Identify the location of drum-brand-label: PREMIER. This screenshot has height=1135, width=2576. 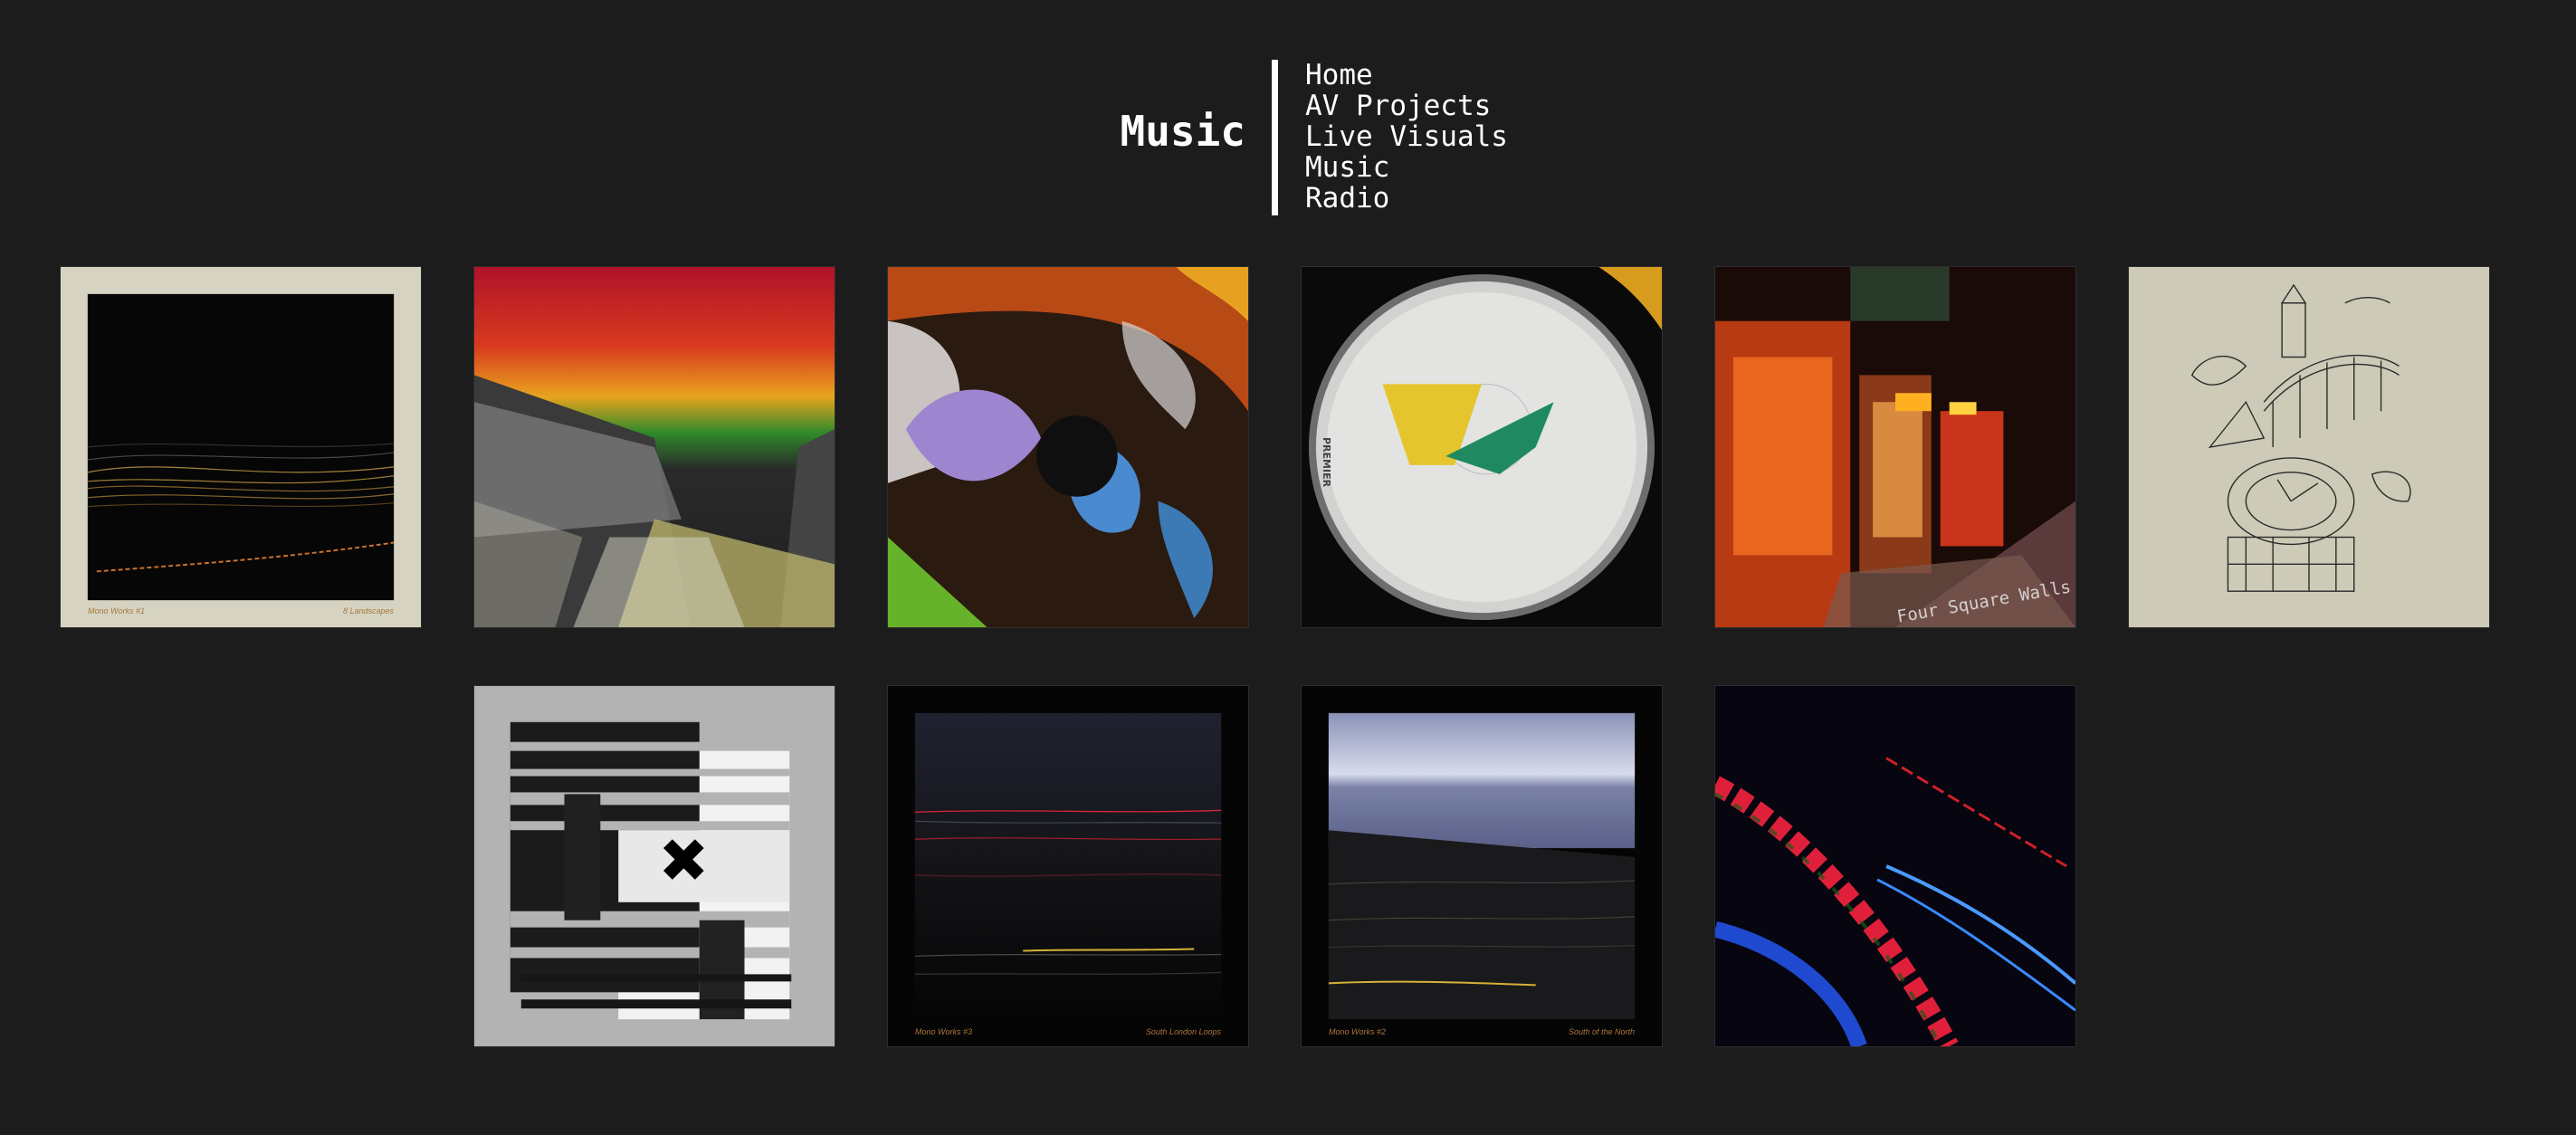
(1327, 462).